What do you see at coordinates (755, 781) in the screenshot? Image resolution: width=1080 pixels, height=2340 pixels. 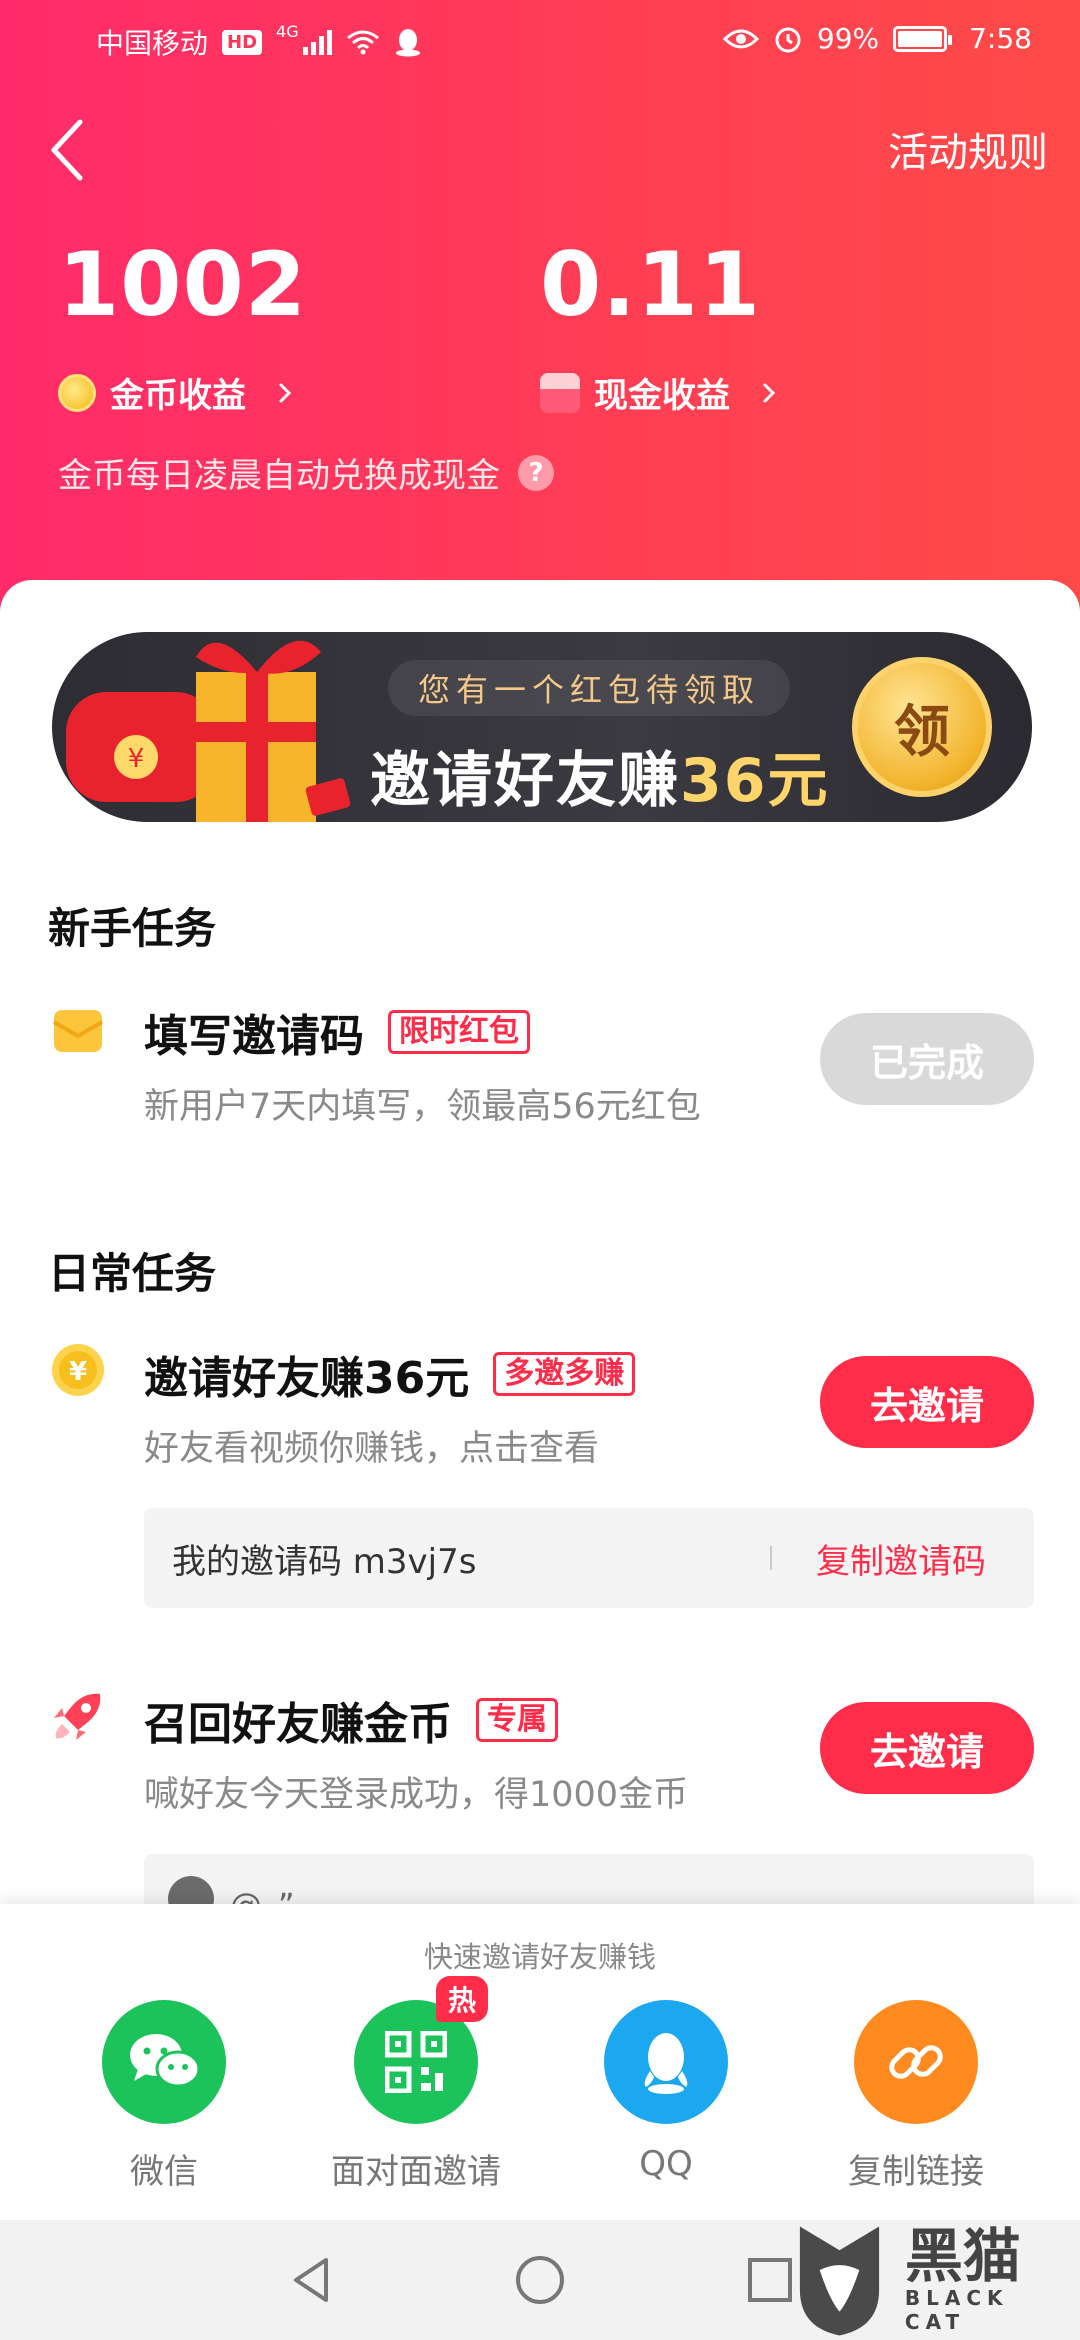 I see `banner-amount: 36元` at bounding box center [755, 781].